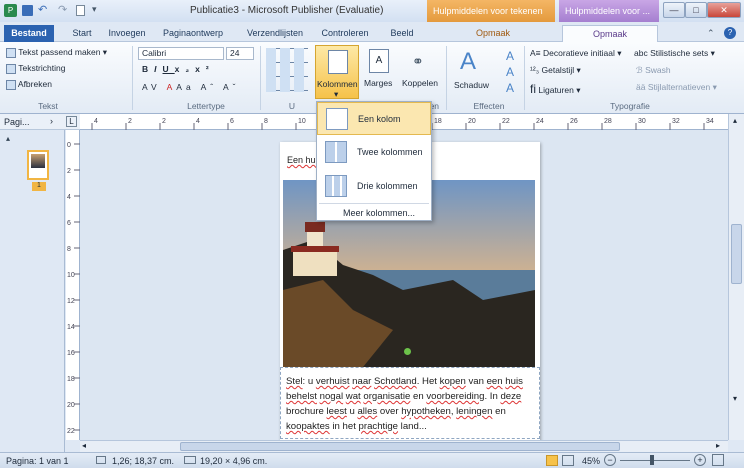  What do you see at coordinates (84, 445) in the screenshot?
I see `scroll-left-icon: ◂` at bounding box center [84, 445].